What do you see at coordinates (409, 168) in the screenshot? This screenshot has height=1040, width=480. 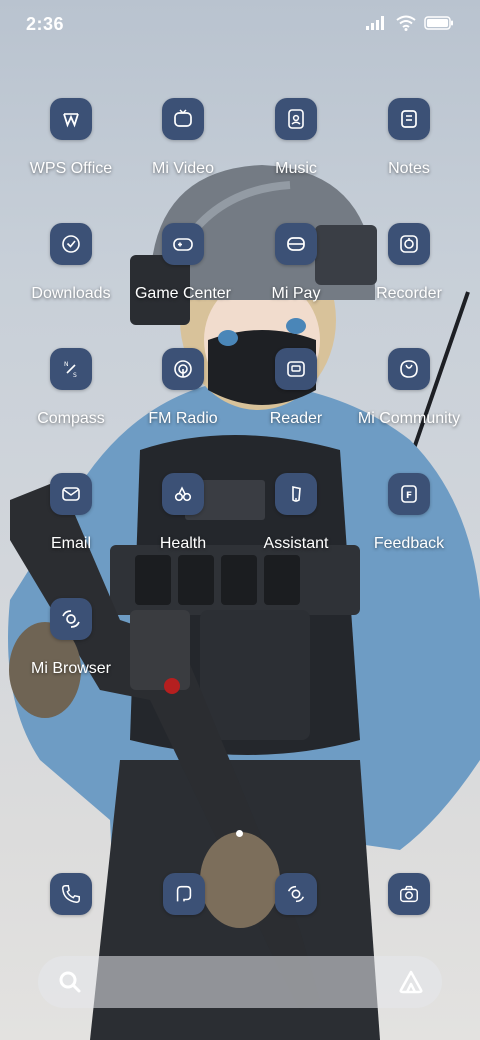 I see `app-label: Notes` at bounding box center [409, 168].